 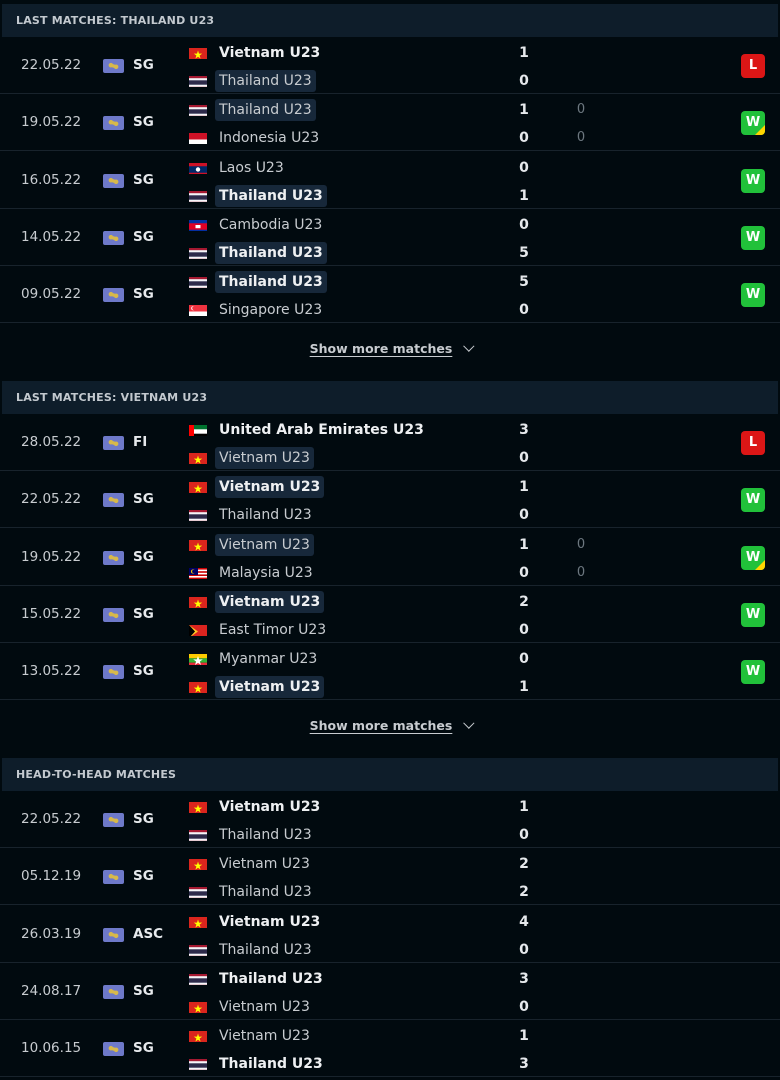 I want to click on team-name: Myanmar U23, so click(x=268, y=659).